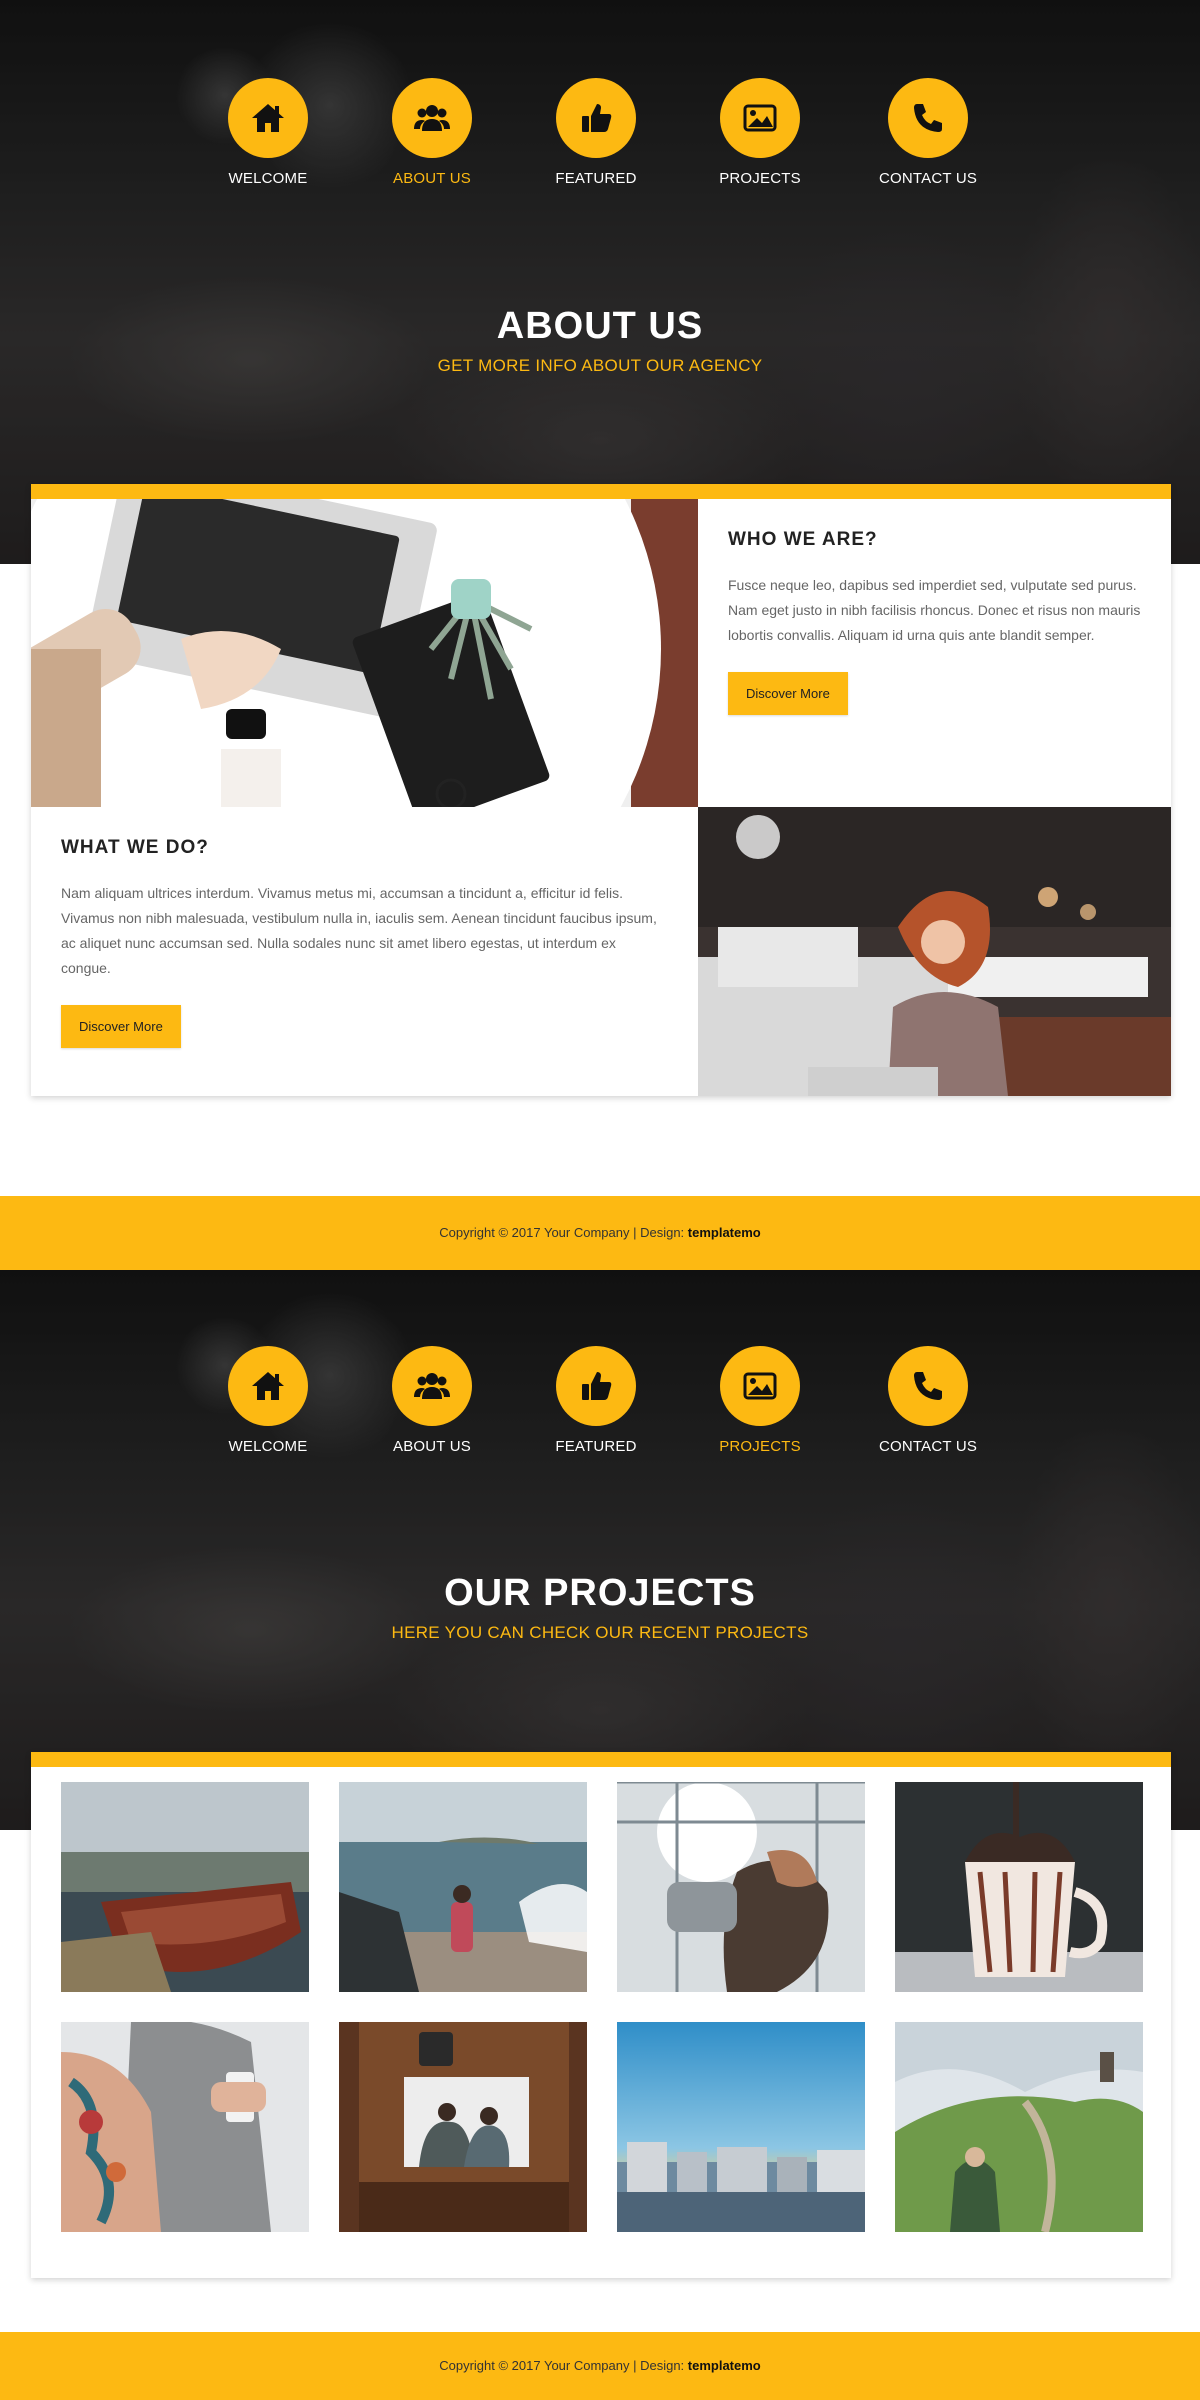 This screenshot has height=2400, width=1200. What do you see at coordinates (600, 1632) in the screenshot?
I see `page-subtitle: HERE YOU CAN CHECK OUR RECENT PROJECTS` at bounding box center [600, 1632].